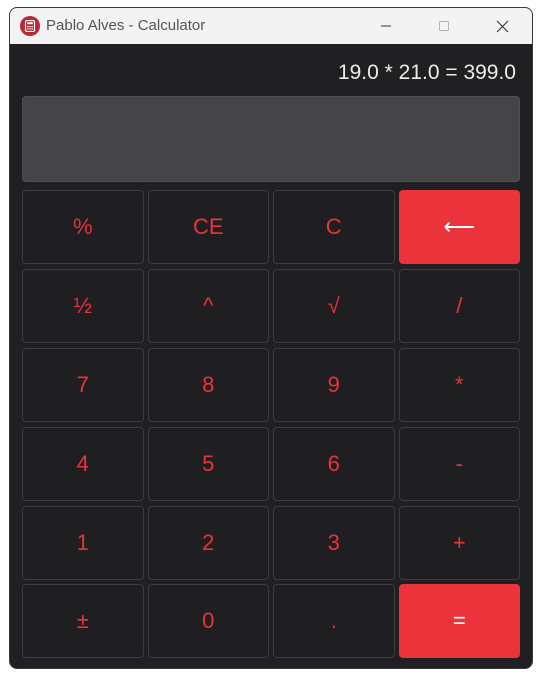  I want to click on minimize-icon, so click(386, 26).